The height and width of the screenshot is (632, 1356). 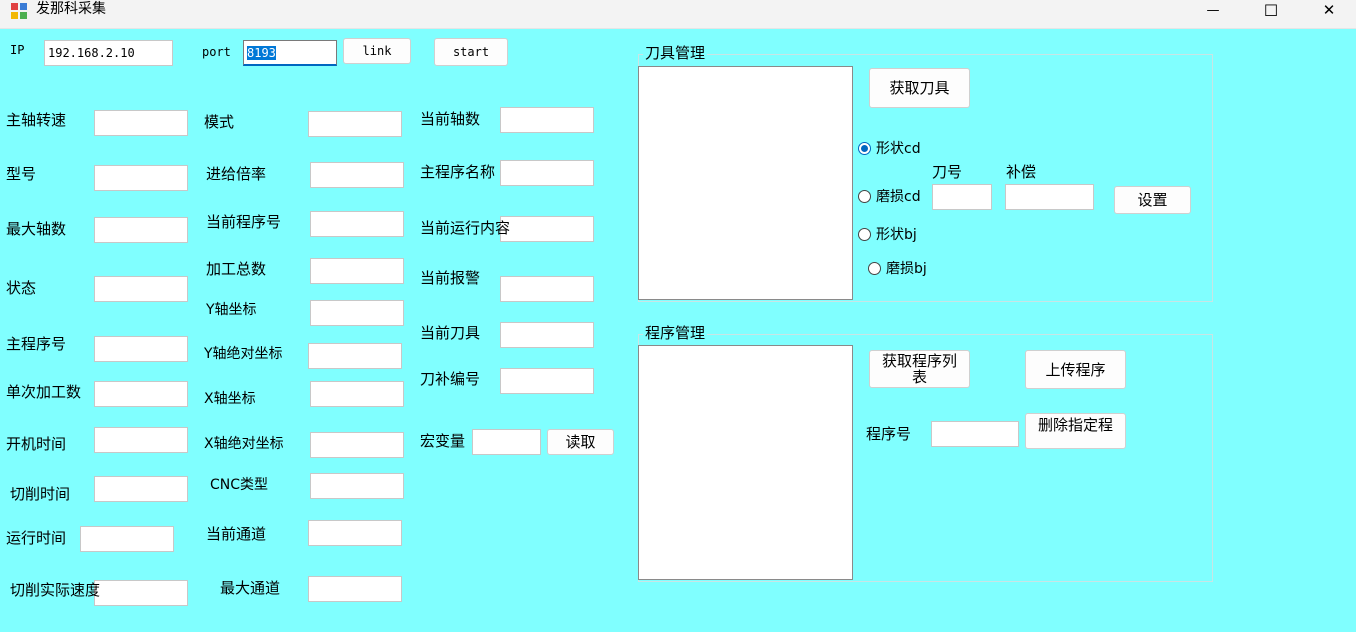 What do you see at coordinates (230, 399) in the screenshot?
I see `x-coord-label: X轴坐标` at bounding box center [230, 399].